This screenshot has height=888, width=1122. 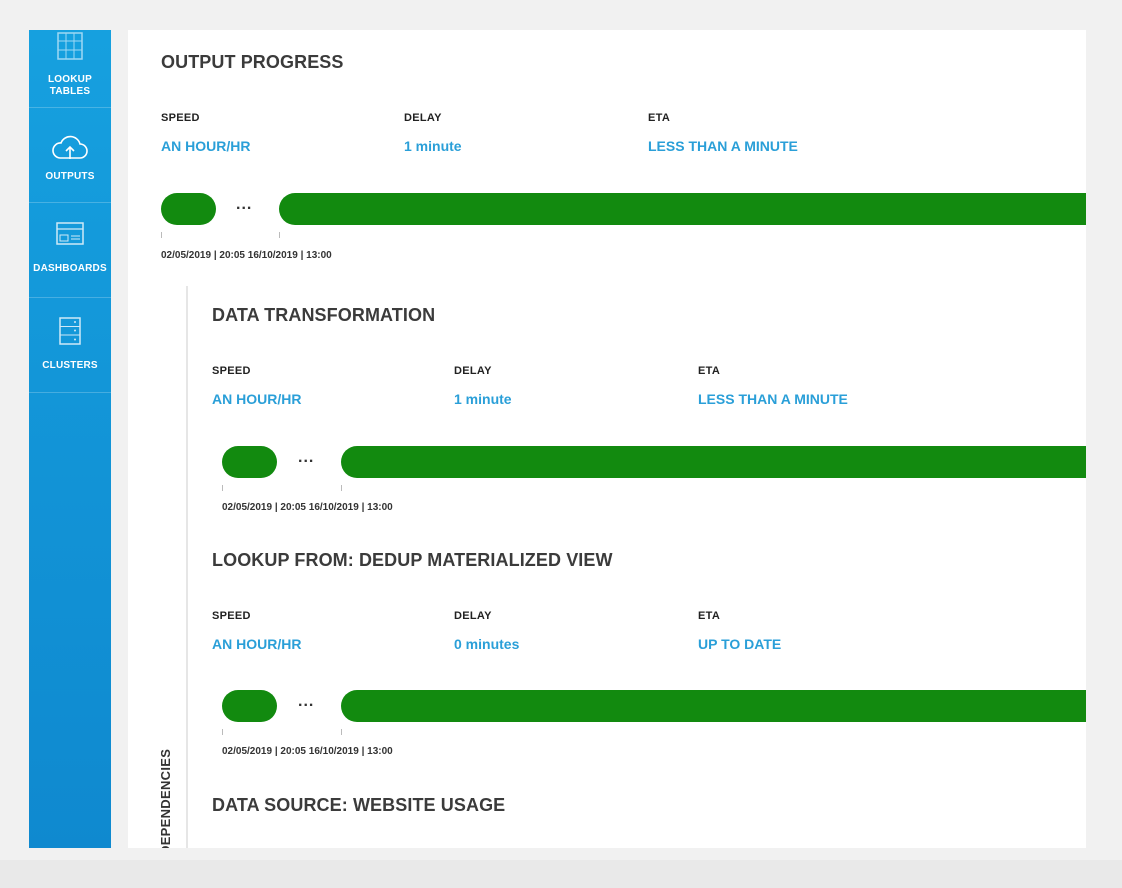 What do you see at coordinates (70, 331) in the screenshot?
I see `server-icon` at bounding box center [70, 331].